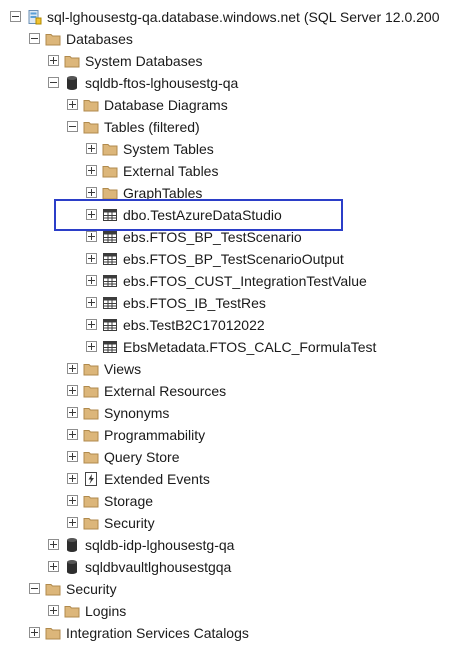 This screenshot has height=663, width=452. I want to click on tree-node-label: System Tables, so click(168, 149).